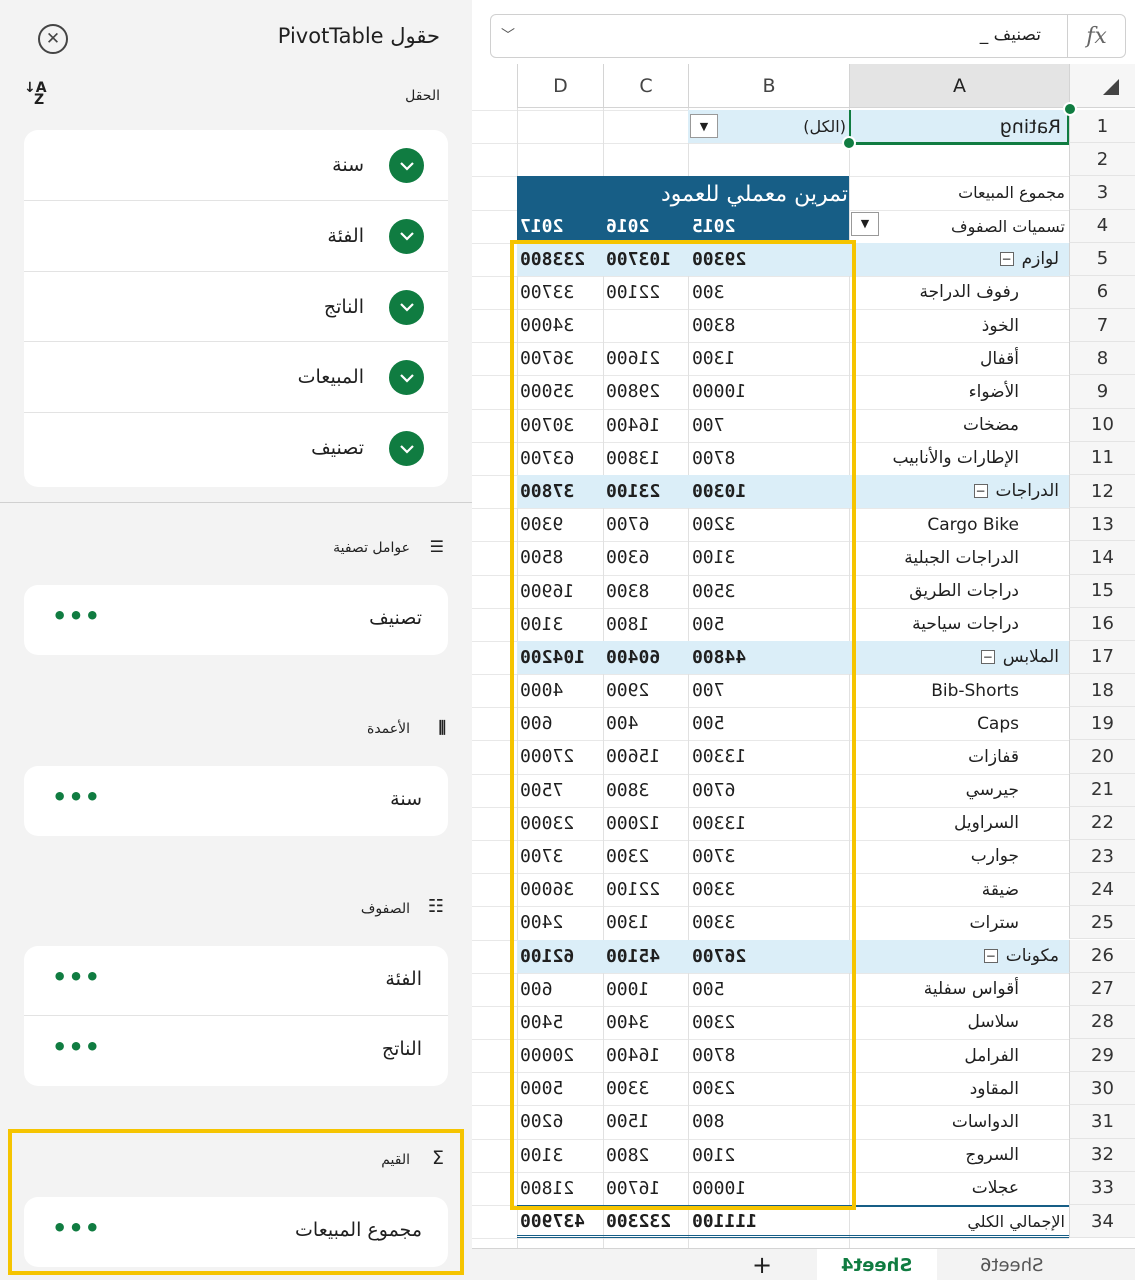  I want to click on row-labels-dropdown-icon: ▼, so click(865, 223).